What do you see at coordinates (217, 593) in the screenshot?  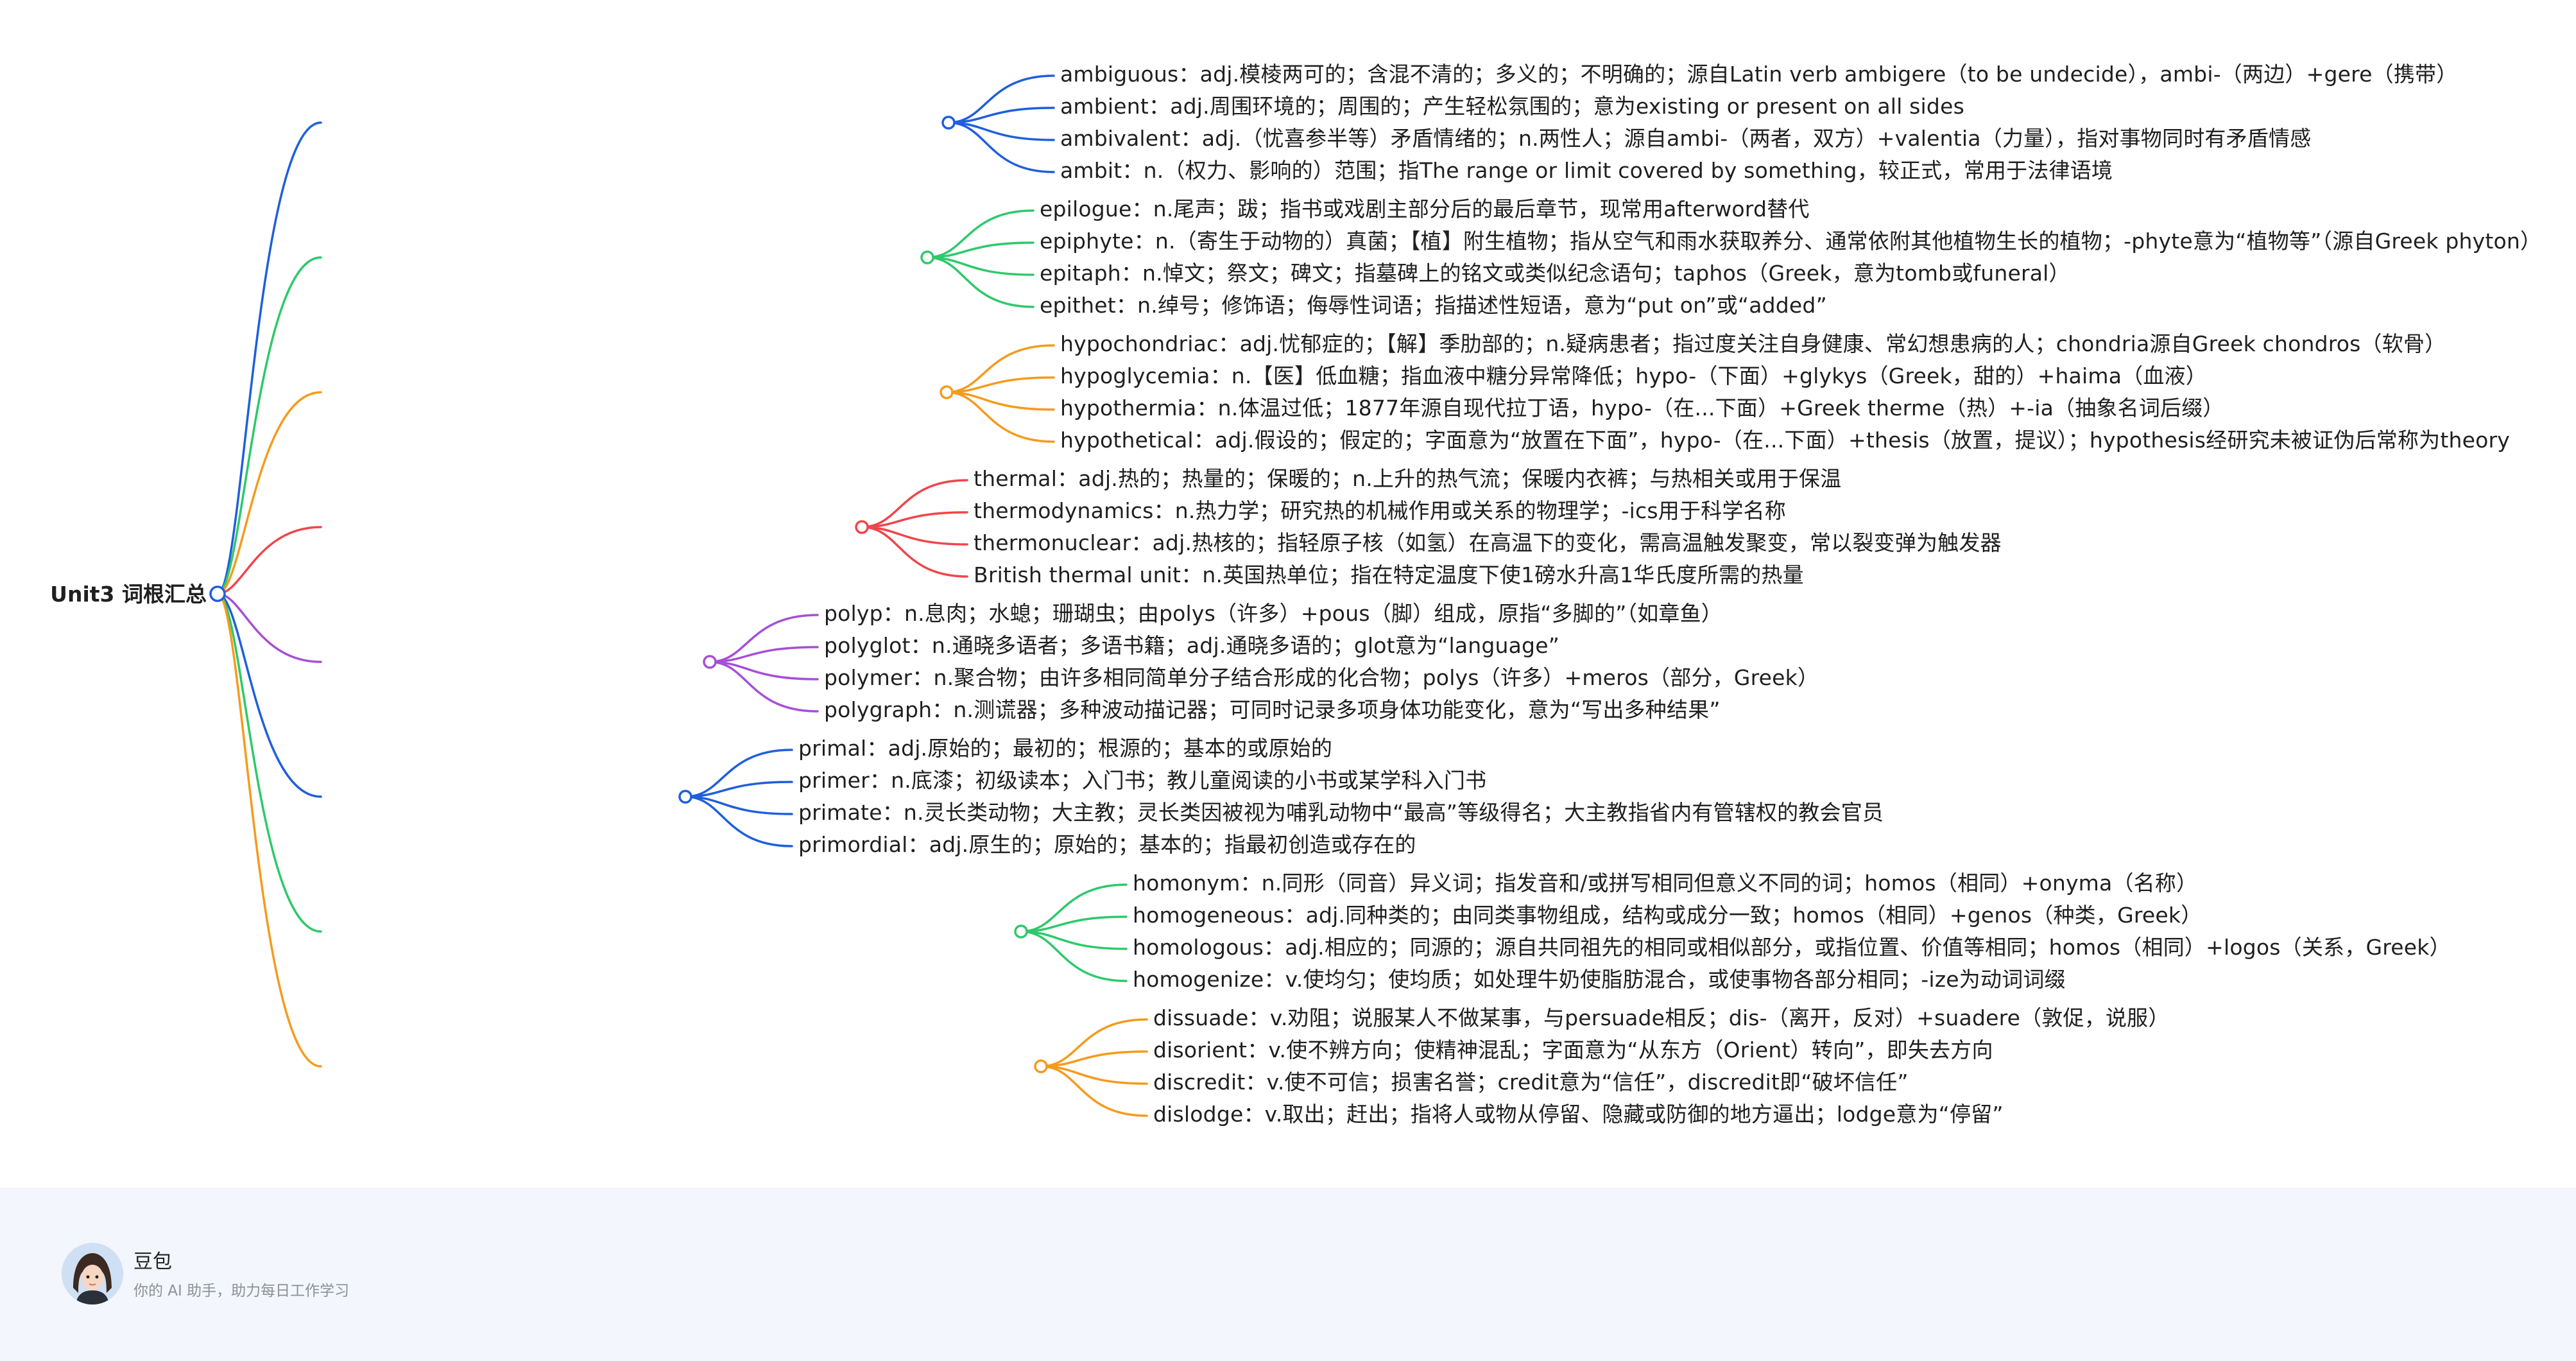 I see `root-node` at bounding box center [217, 593].